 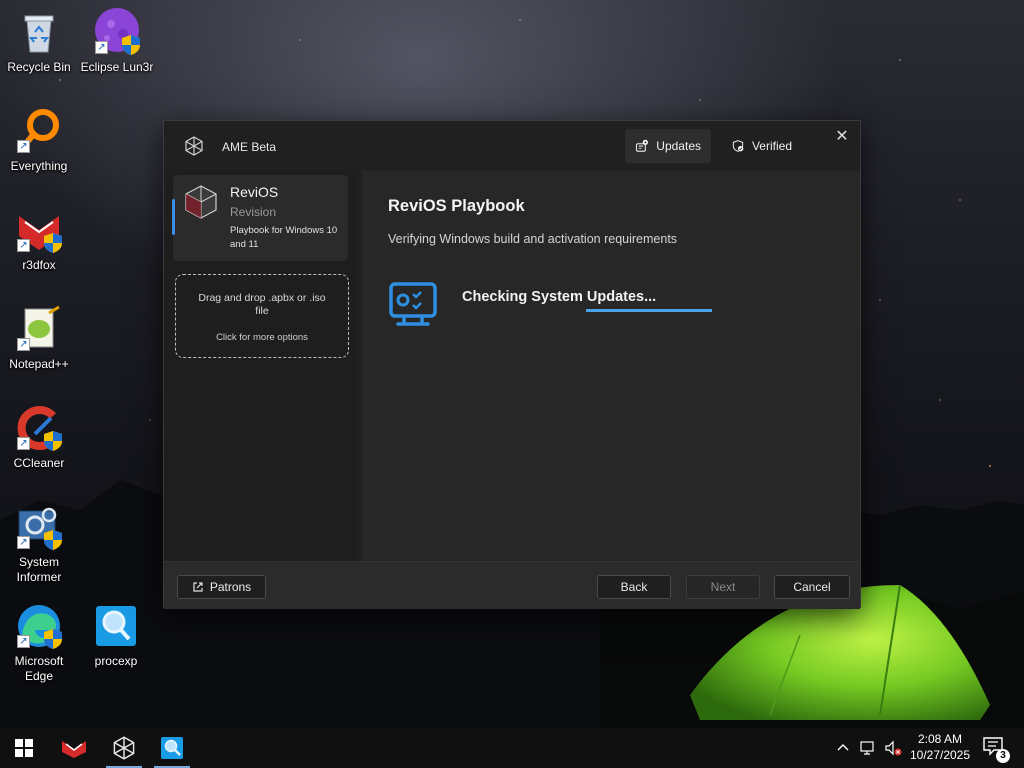 What do you see at coordinates (249, 147) in the screenshot?
I see `app-title: AME Beta` at bounding box center [249, 147].